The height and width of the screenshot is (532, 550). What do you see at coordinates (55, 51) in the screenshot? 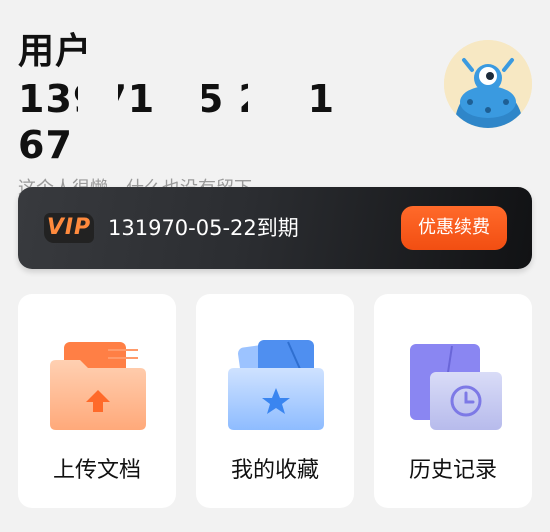
I see `username: 用户` at bounding box center [55, 51].